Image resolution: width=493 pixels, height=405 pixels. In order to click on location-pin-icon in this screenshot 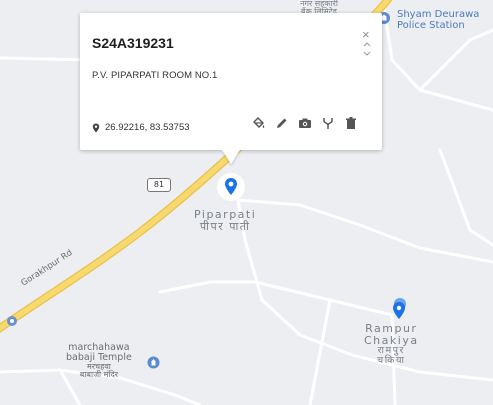, I will do `click(96, 127)`.